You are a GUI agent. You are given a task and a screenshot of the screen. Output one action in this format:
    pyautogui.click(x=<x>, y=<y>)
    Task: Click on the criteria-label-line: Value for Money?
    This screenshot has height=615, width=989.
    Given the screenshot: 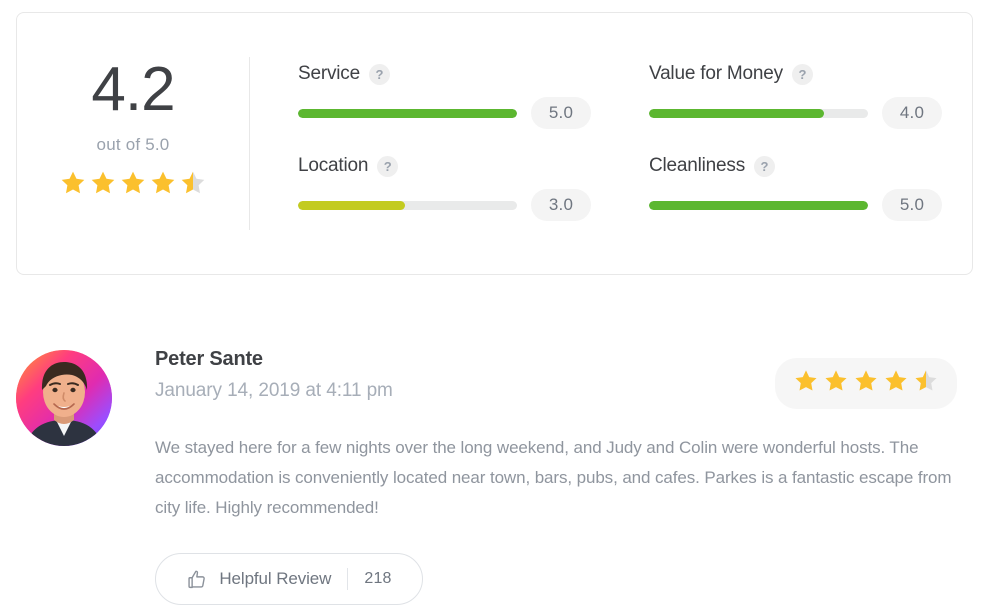 What is the action you would take?
    pyautogui.click(x=795, y=74)
    